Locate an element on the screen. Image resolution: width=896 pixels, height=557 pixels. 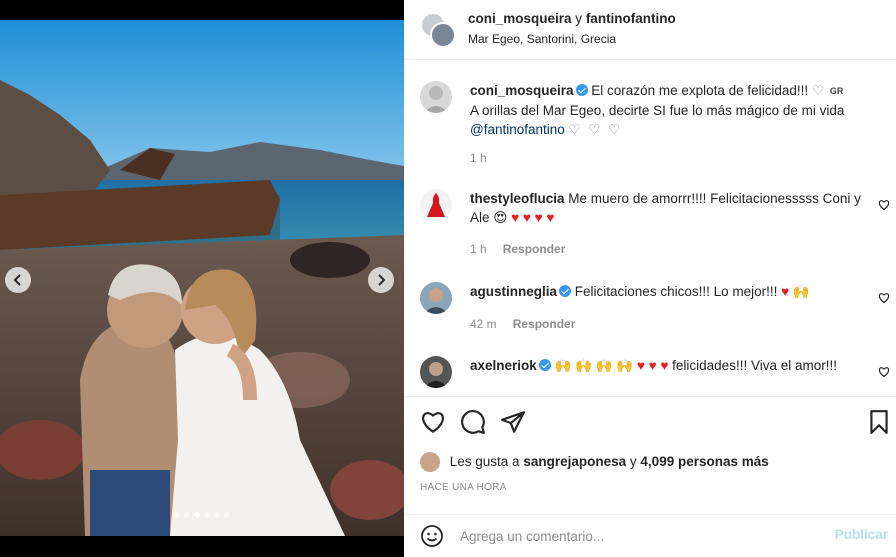
caption-mention: @fantinofantino is located at coordinates (517, 129).